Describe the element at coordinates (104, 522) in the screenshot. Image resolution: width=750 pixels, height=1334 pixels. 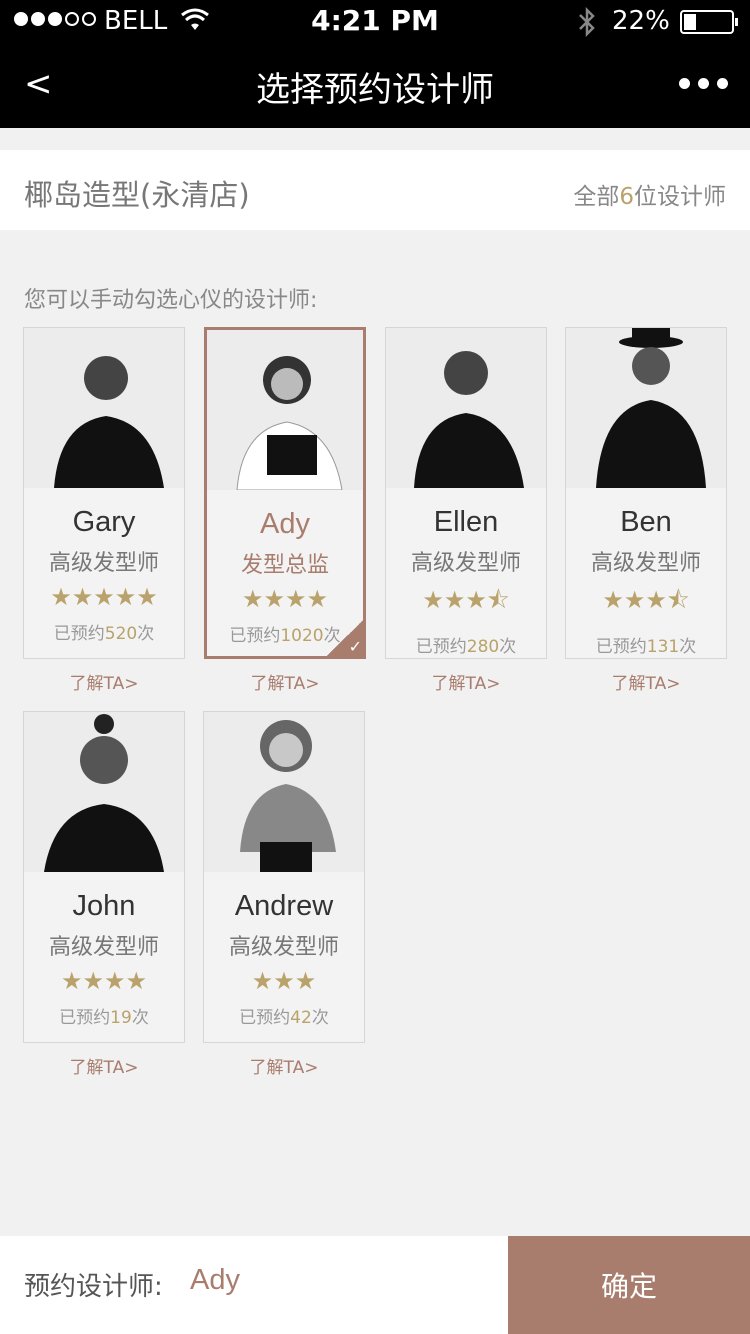
I see `designer-name: Gary` at that location.